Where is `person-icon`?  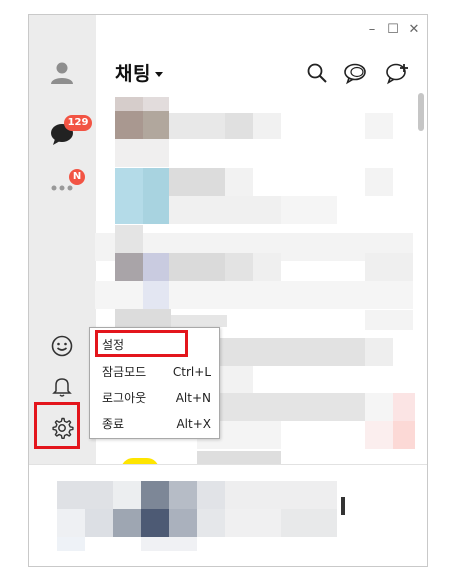
person-icon is located at coordinates (62, 72).